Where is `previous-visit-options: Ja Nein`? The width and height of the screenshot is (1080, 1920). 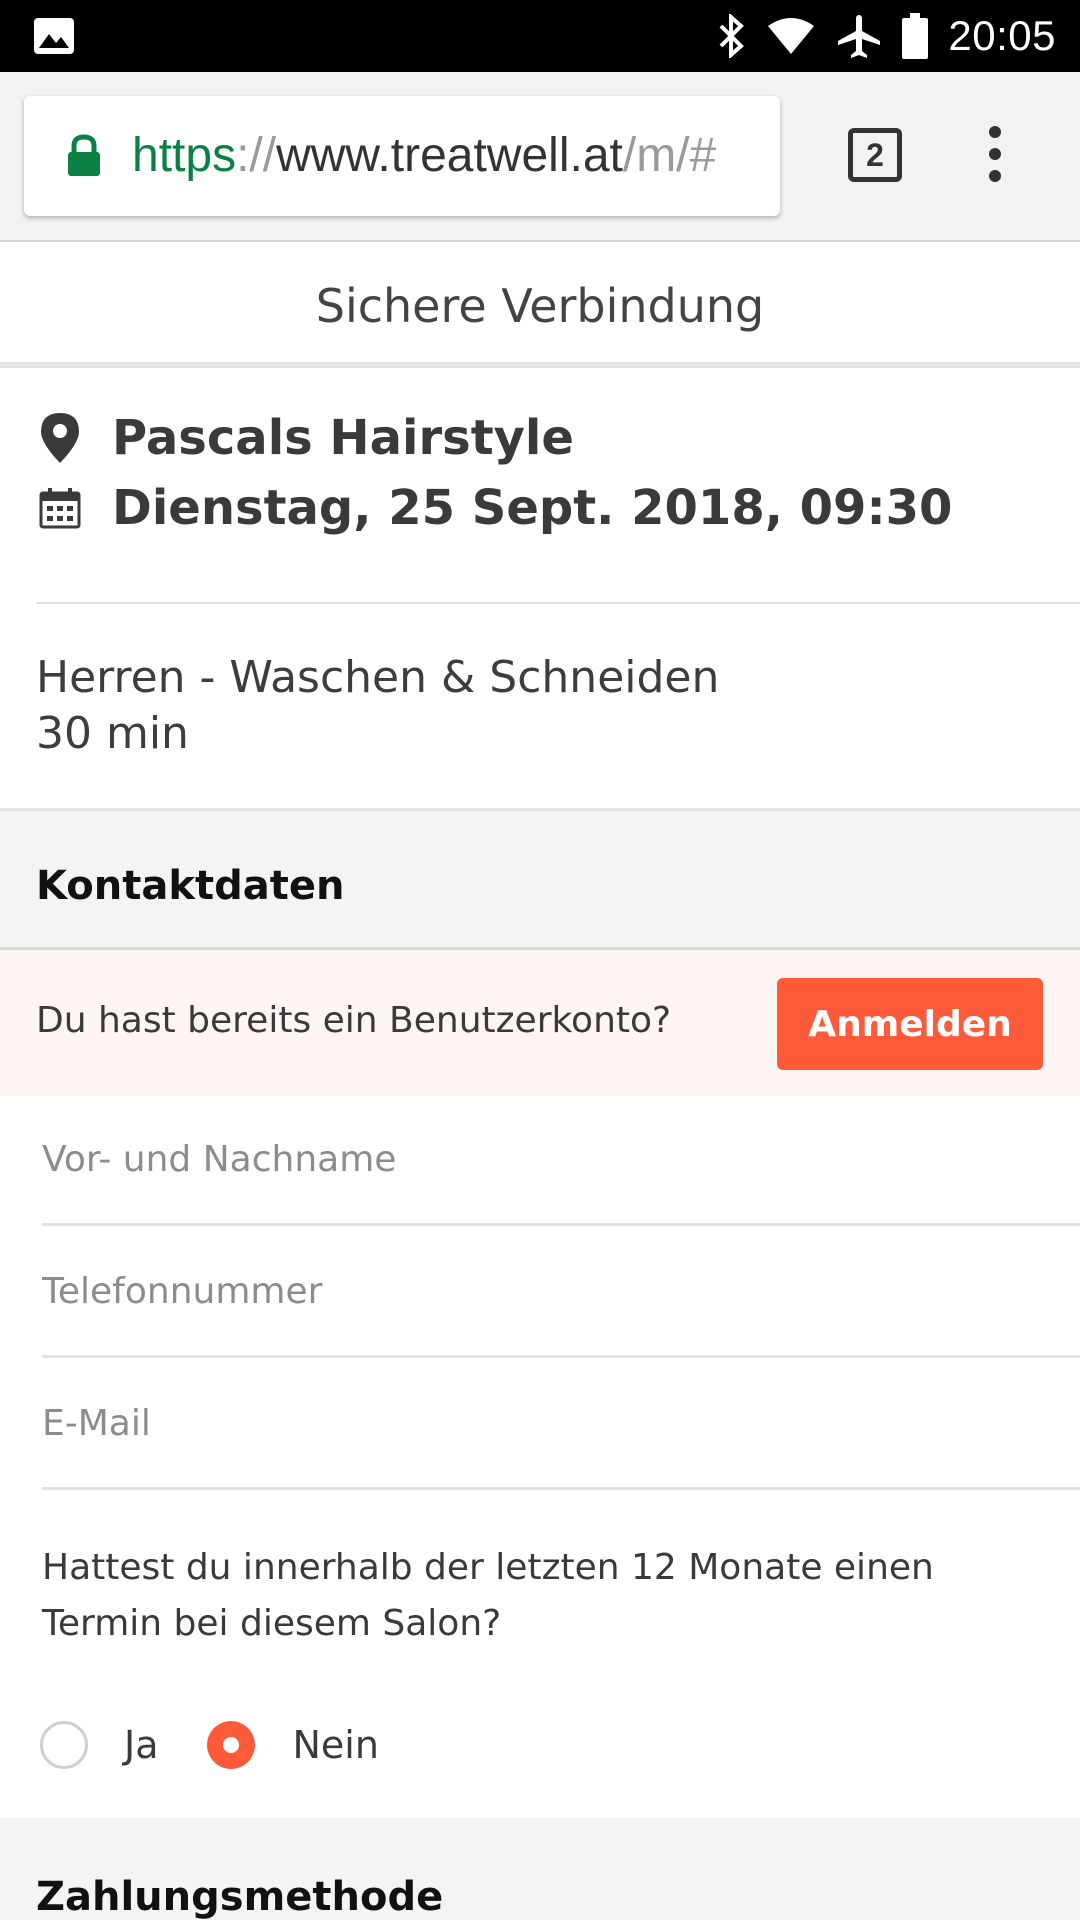
previous-visit-options: Ja Nein is located at coordinates (209, 1745).